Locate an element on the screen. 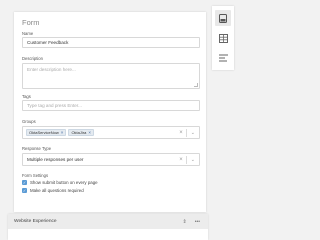 The height and width of the screenshot is (240, 320). resize-handle-icon is located at coordinates (196, 85).